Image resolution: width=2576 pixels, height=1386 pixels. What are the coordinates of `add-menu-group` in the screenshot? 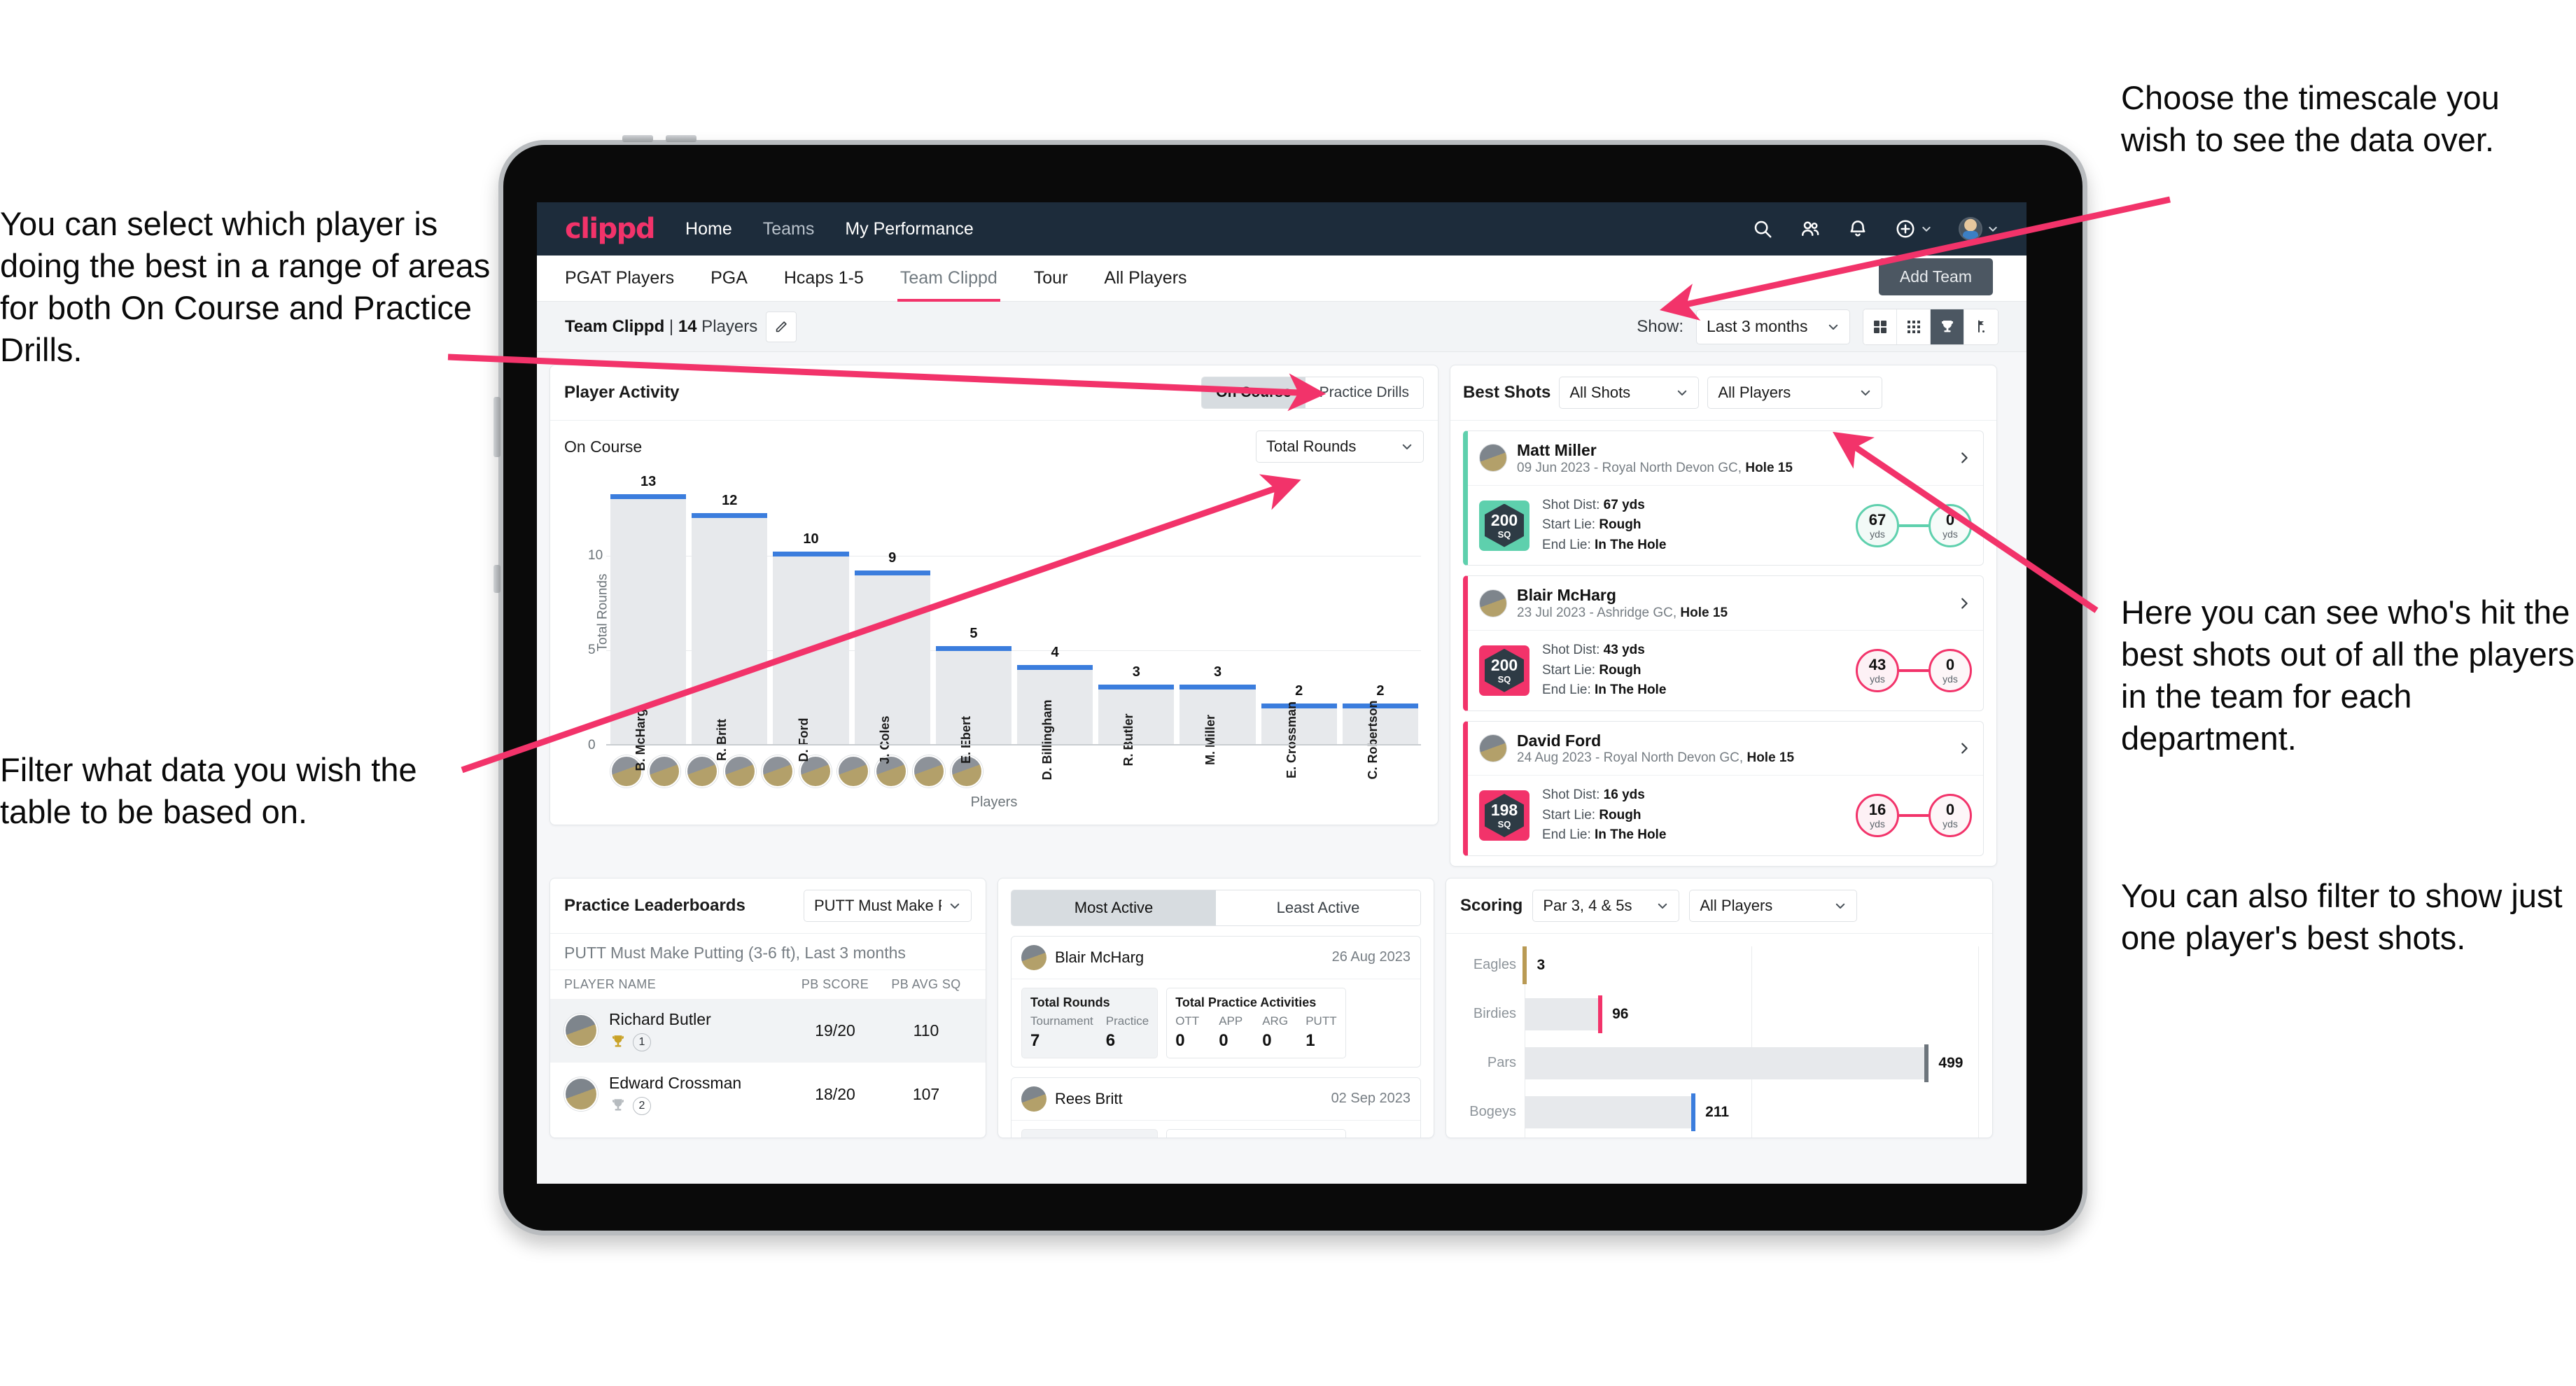 It's located at (1913, 228).